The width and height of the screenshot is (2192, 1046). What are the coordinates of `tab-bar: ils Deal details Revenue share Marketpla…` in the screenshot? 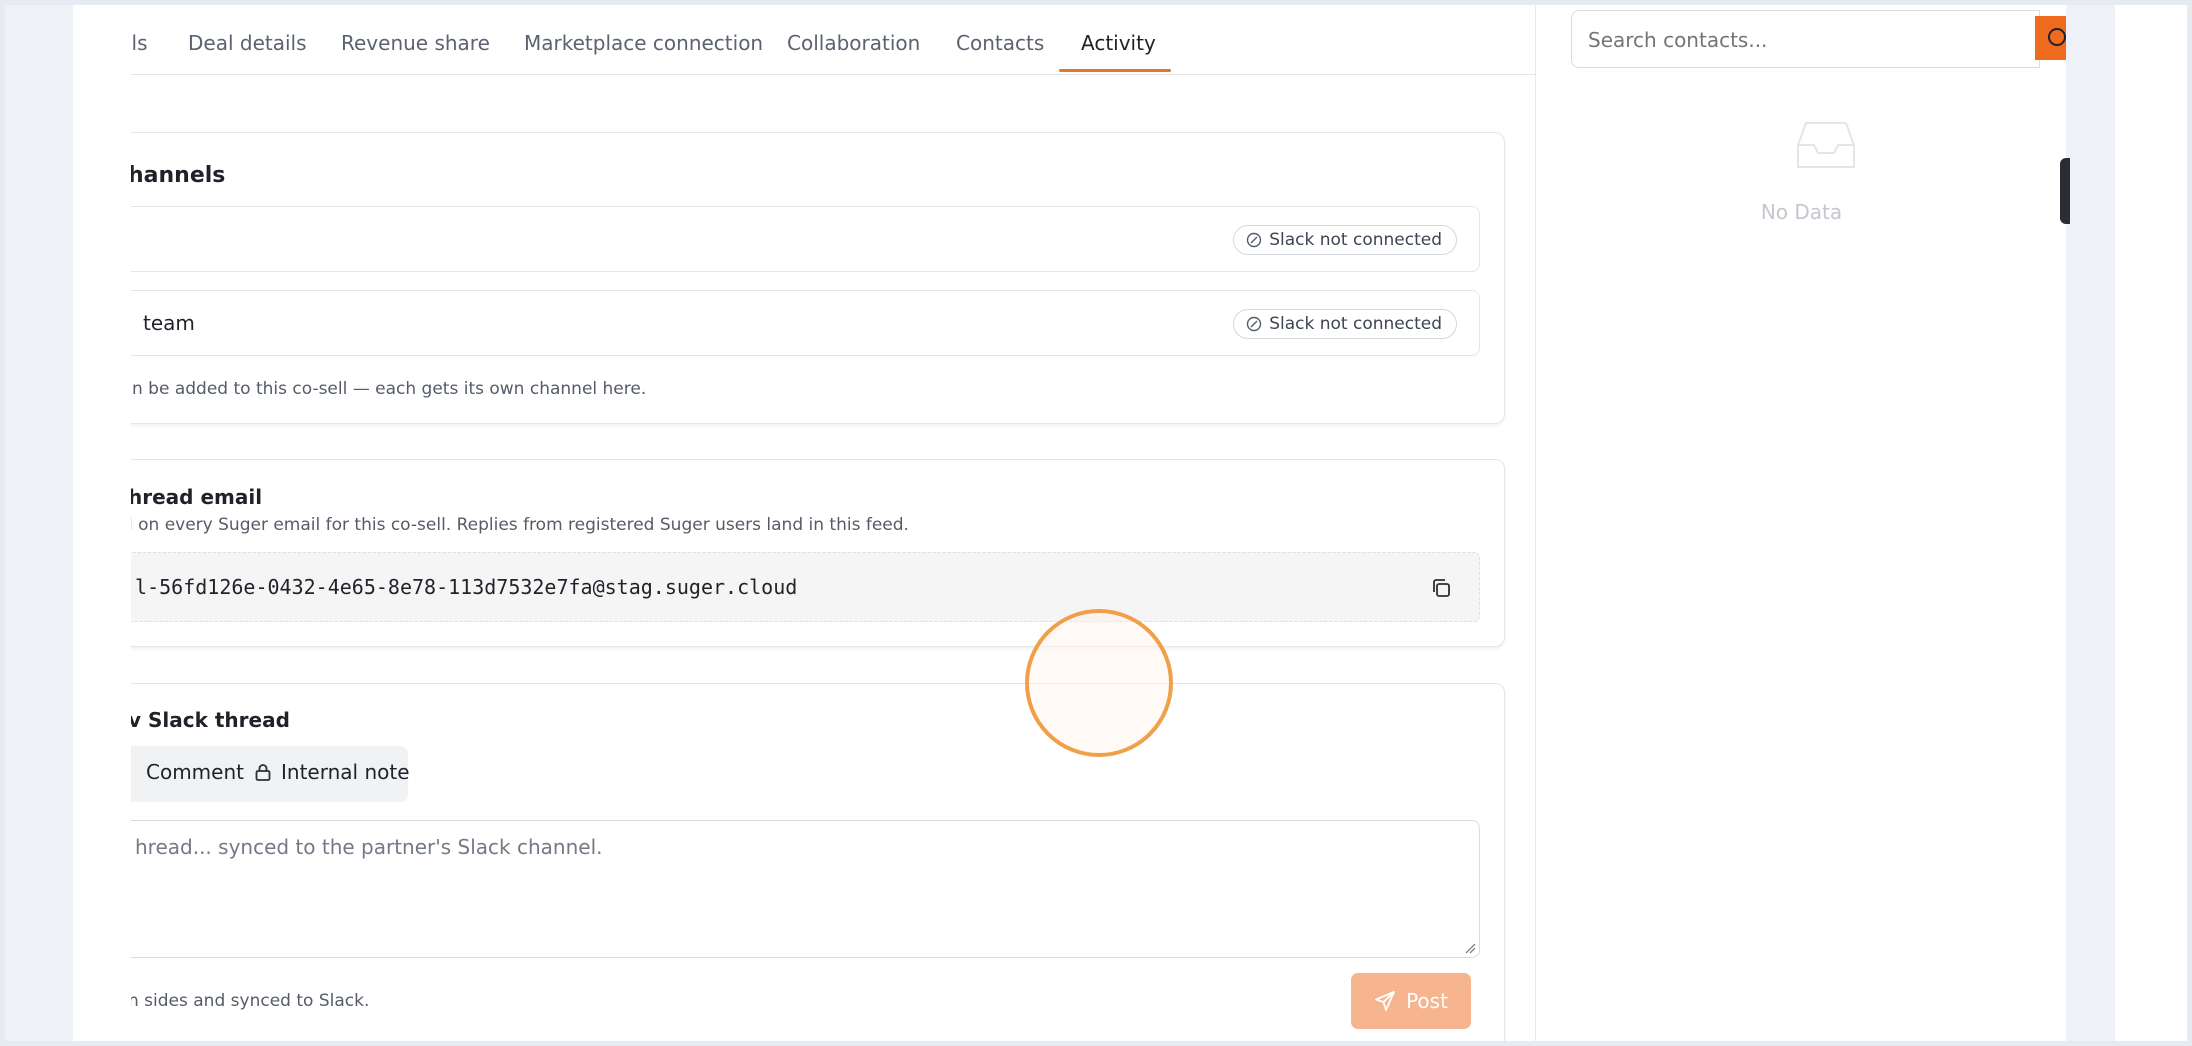 It's located at (833, 40).